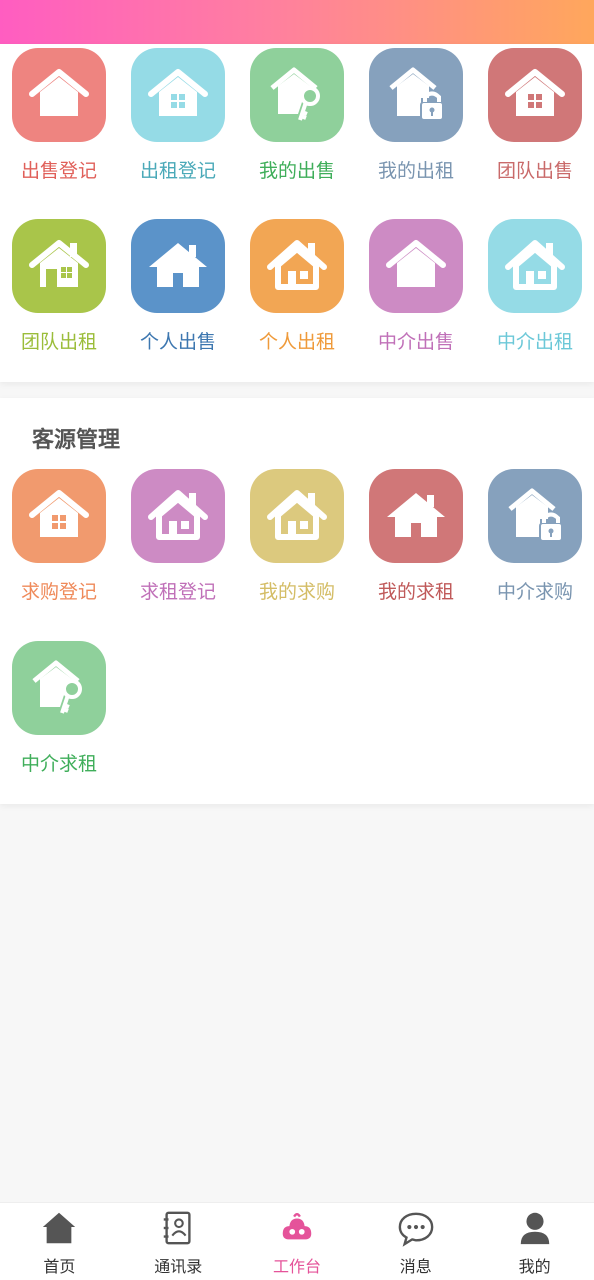  What do you see at coordinates (297, 22) in the screenshot?
I see `top-header-bar` at bounding box center [297, 22].